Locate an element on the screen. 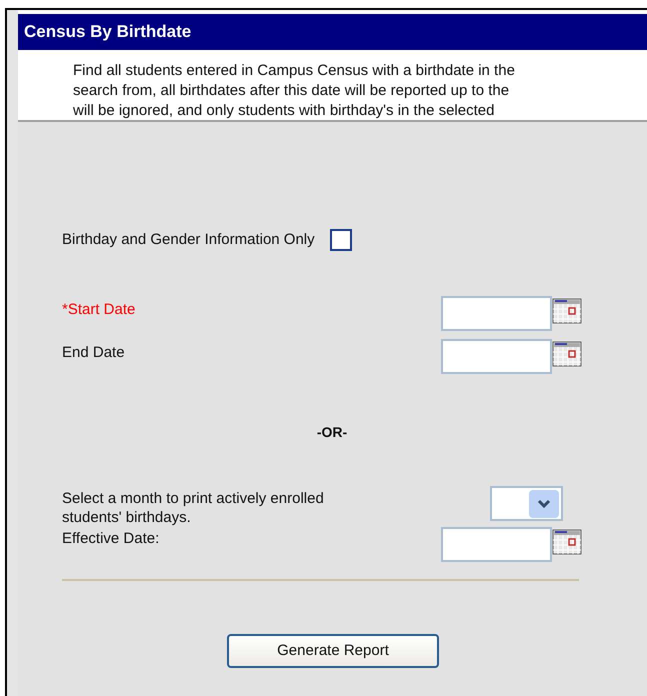 The image size is (647, 696). or-separator: -OR- is located at coordinates (332, 432).